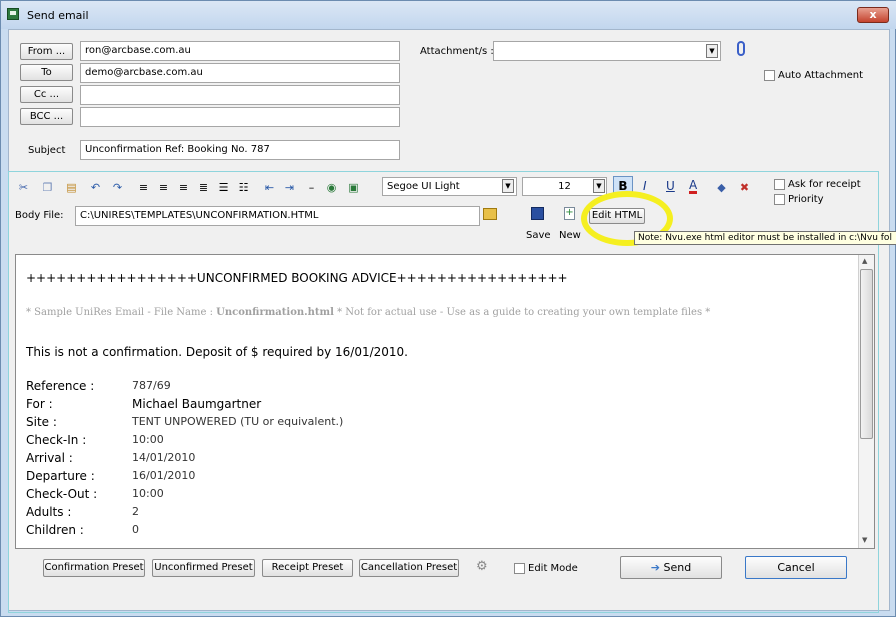  Describe the element at coordinates (240, 73) in the screenshot. I see `to-field: demo@arcbase.com.au` at that location.